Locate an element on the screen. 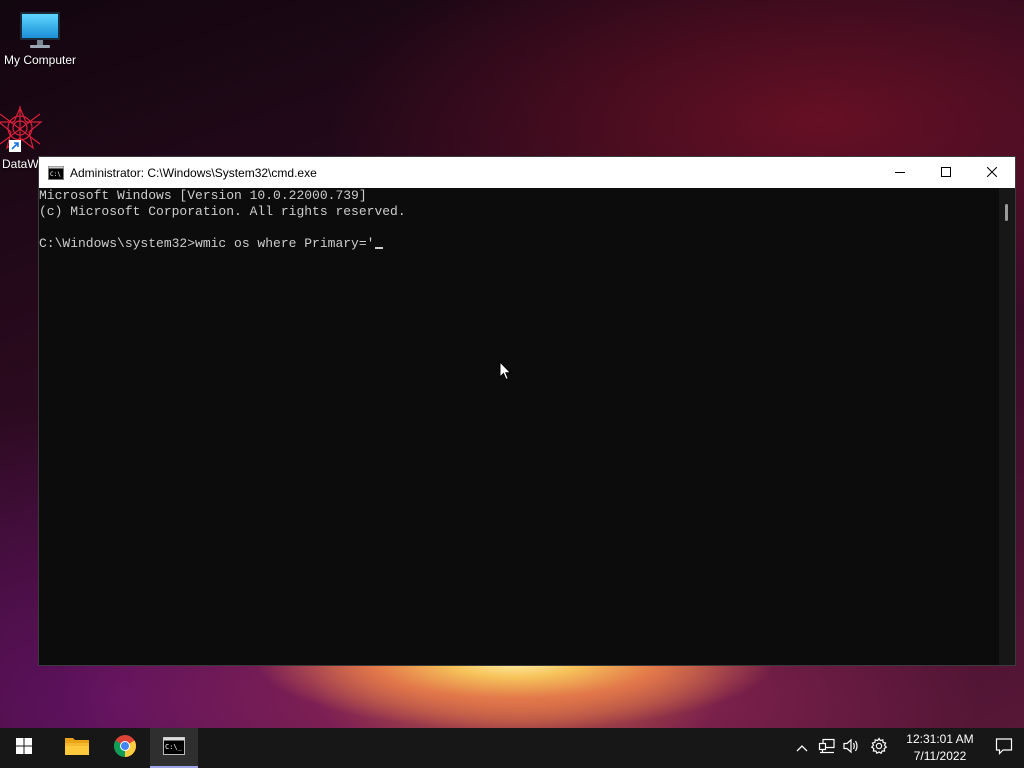 This screenshot has height=768, width=1024. cmd-icon: C:\_ is located at coordinates (174, 748).